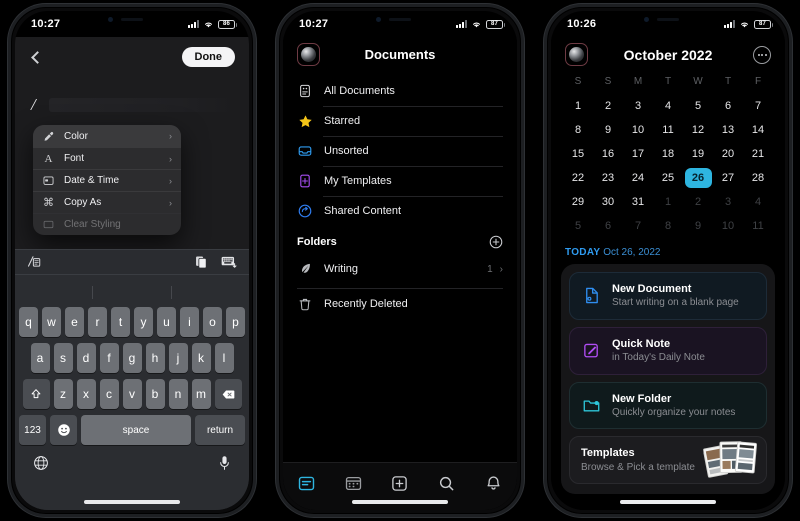  What do you see at coordinates (212, 322) in the screenshot?
I see `key-o: o` at bounding box center [212, 322].